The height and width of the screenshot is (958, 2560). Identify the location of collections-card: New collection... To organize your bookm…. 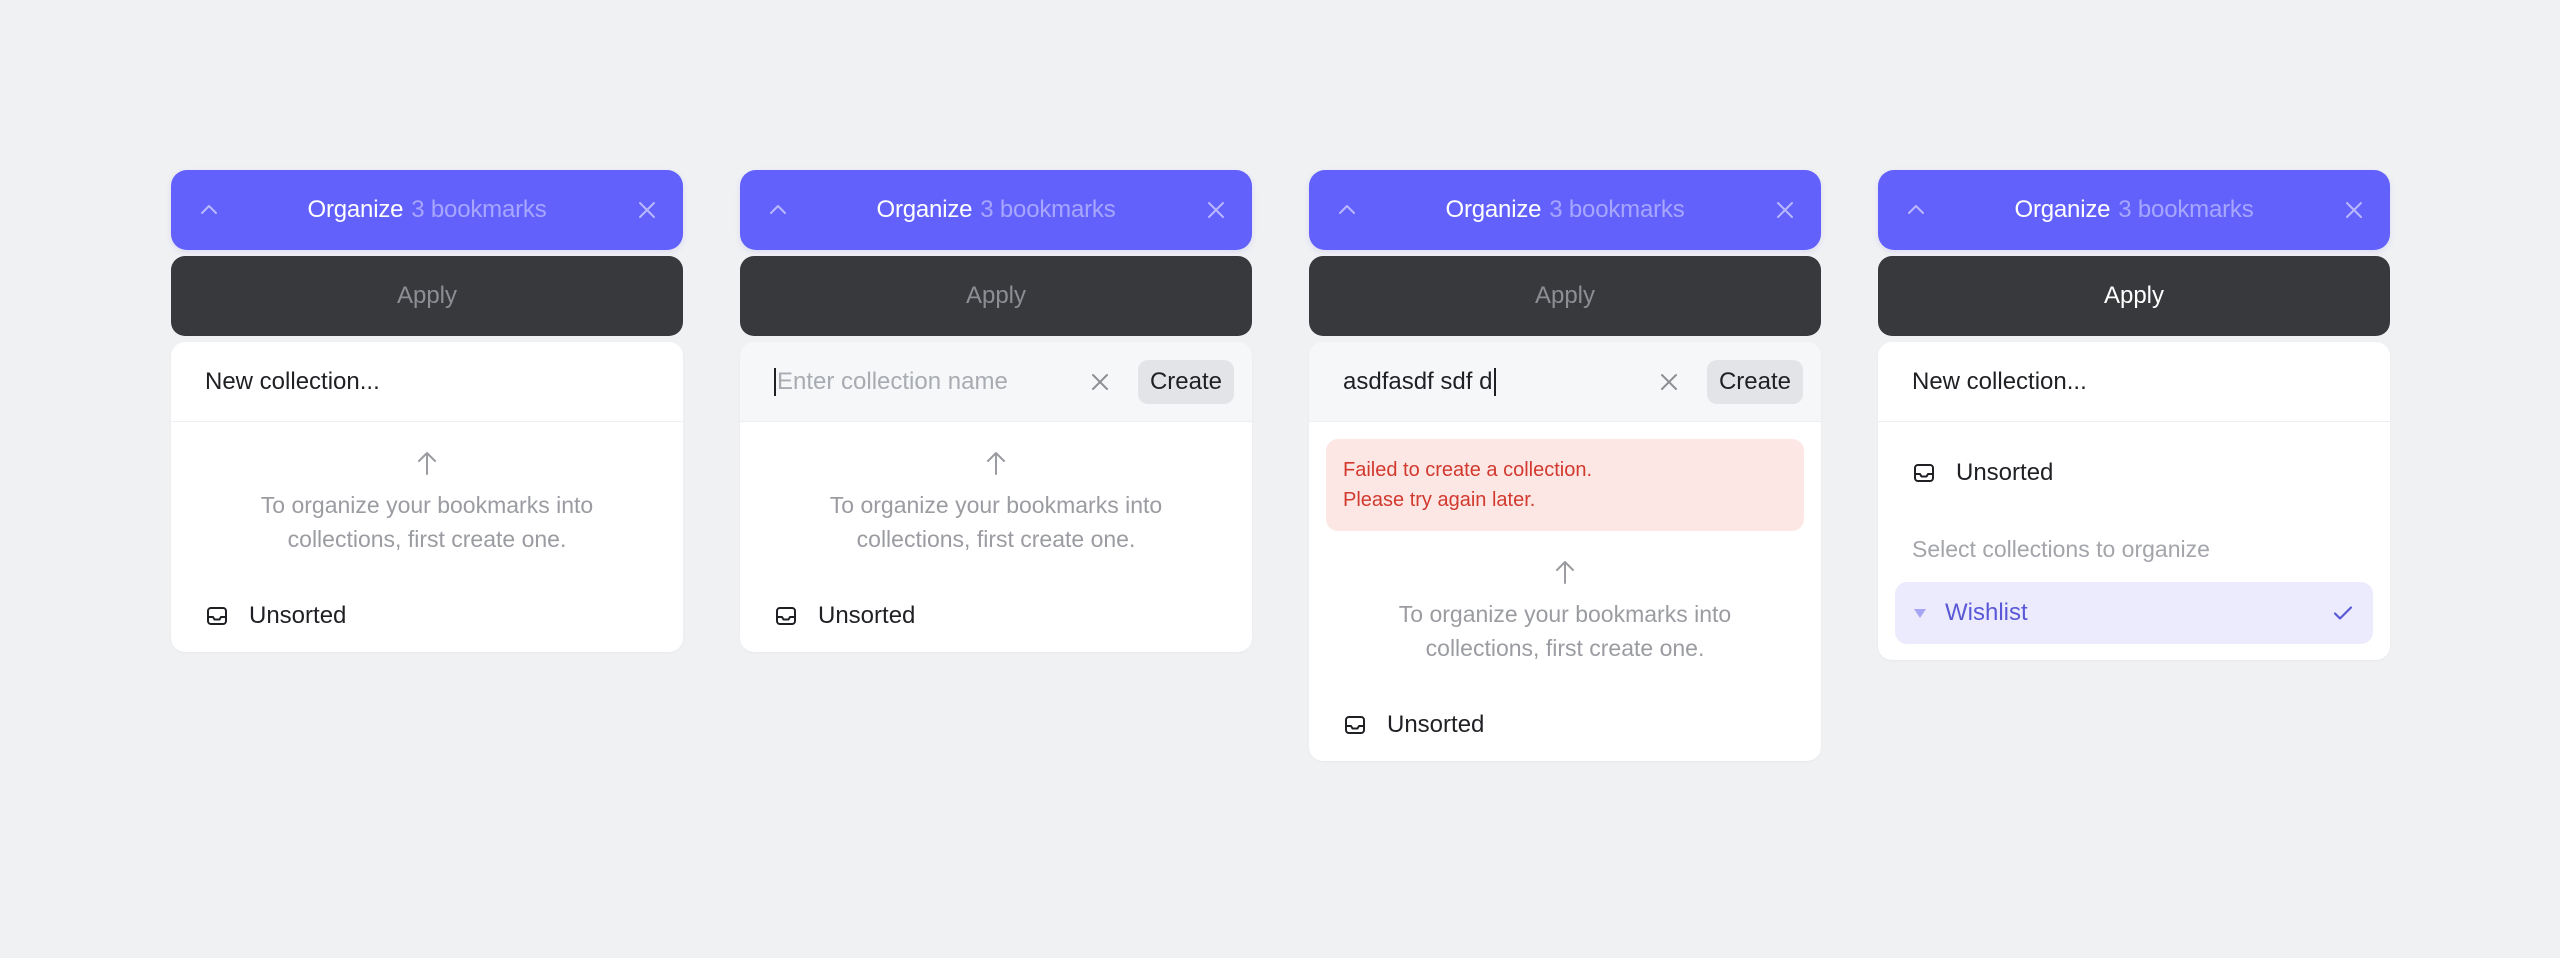
(427, 497).